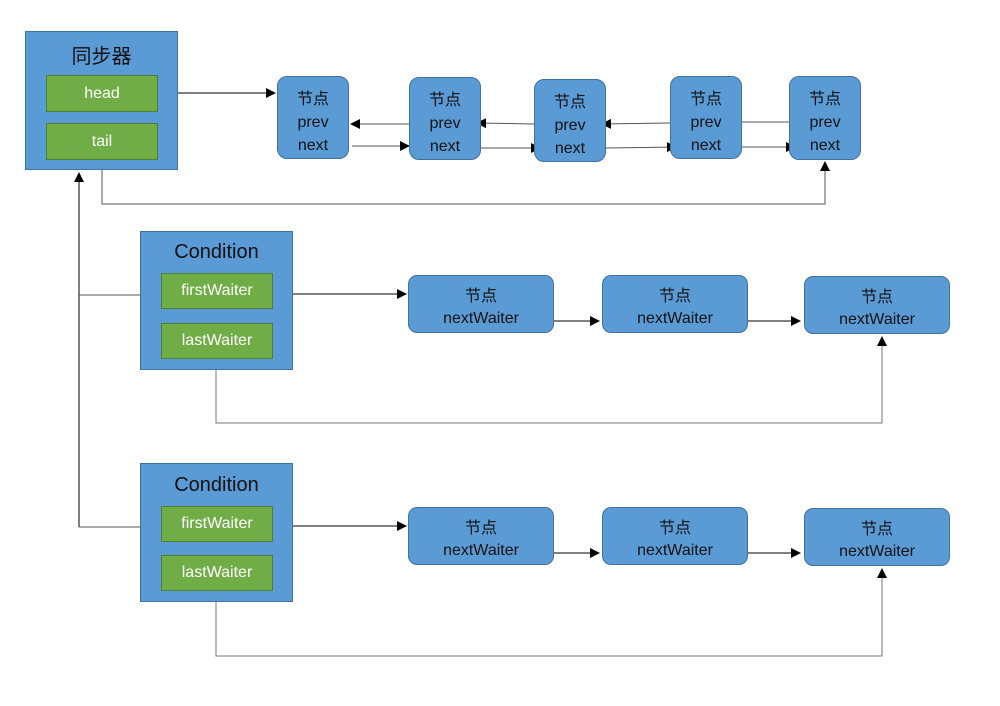 The height and width of the screenshot is (706, 1000). Describe the element at coordinates (551, 612) in the screenshot. I see `c2-last-to-node-arrow` at that location.